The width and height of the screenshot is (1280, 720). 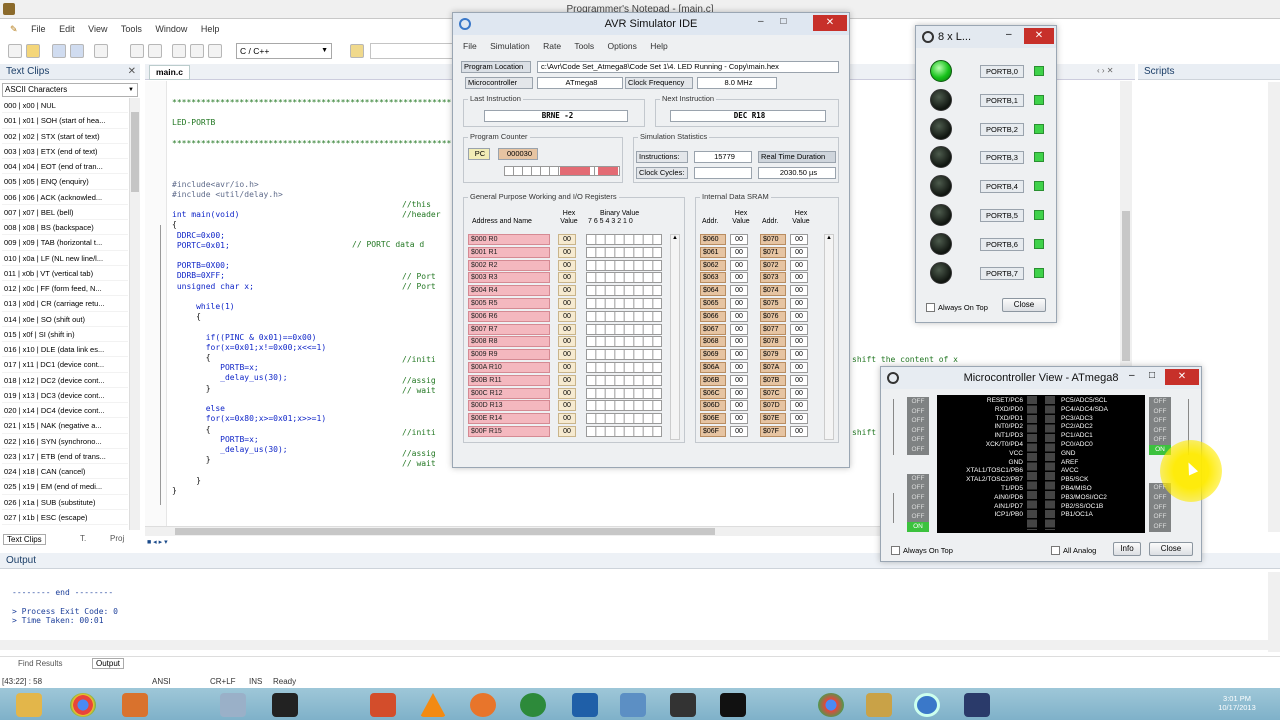 What do you see at coordinates (108, 663) in the screenshot?
I see `tab-output: Output` at bounding box center [108, 663].